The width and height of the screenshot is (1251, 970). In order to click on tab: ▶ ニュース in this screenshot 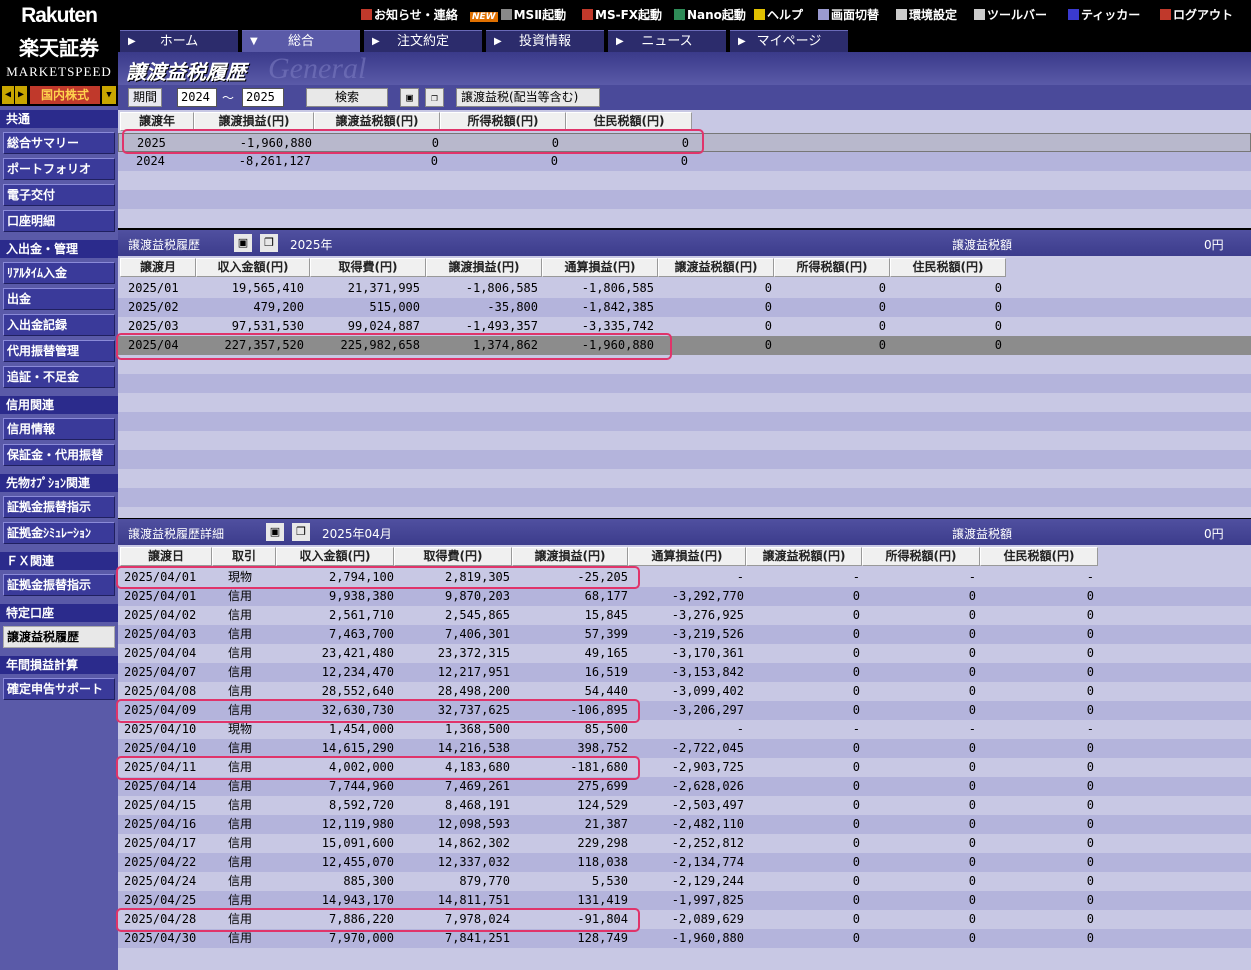, I will do `click(667, 41)`.